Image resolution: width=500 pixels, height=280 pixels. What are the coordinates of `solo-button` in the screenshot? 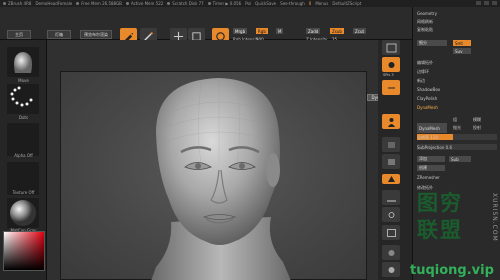 It's located at (391, 269).